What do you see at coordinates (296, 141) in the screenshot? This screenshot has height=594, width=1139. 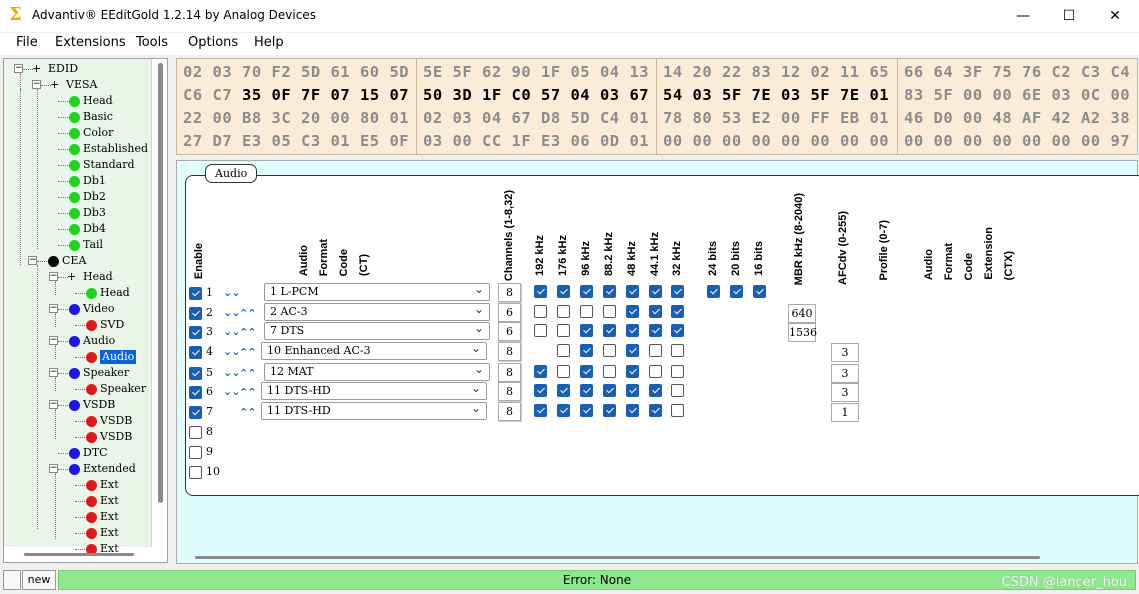 I see `hex-line: 27 D7 E3 05 C3 01 E5 0F` at bounding box center [296, 141].